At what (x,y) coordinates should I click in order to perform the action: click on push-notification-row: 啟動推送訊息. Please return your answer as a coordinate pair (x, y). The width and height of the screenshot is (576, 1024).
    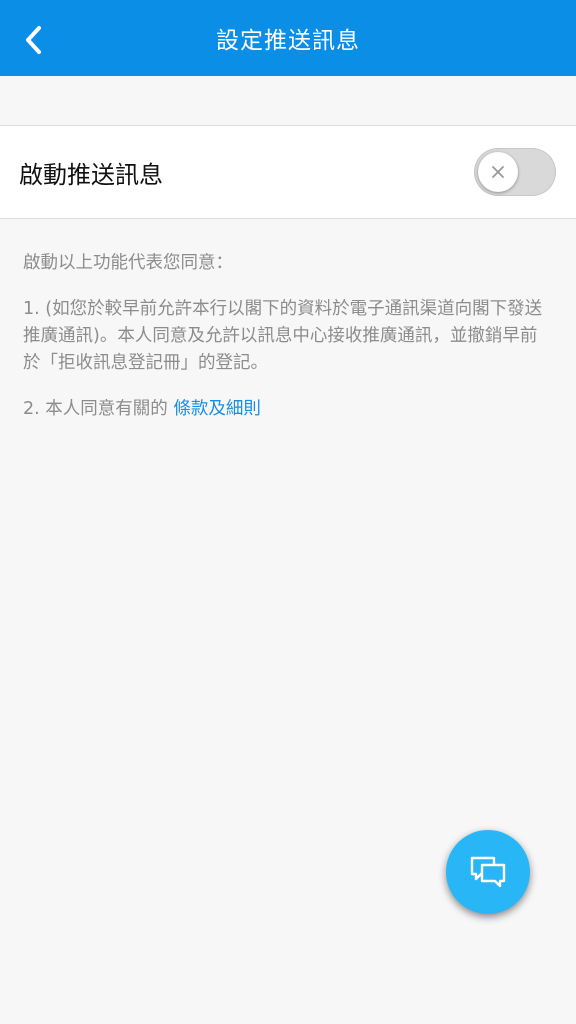
    Looking at the image, I should click on (288, 172).